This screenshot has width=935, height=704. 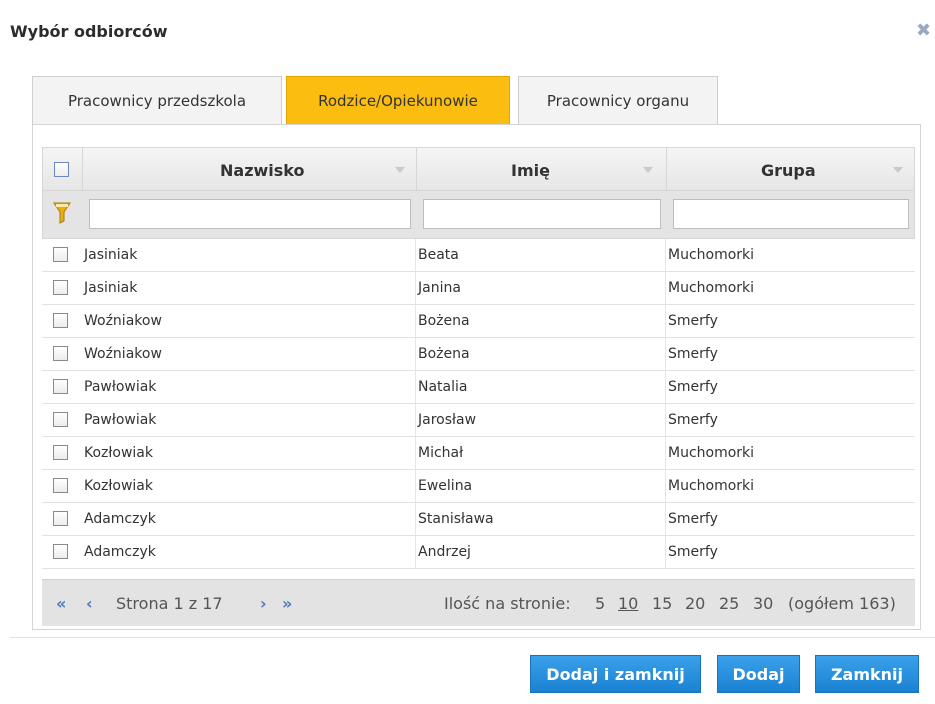 I want to click on table-row: Jasiniak Janina Muchomorki, so click(x=478, y=288).